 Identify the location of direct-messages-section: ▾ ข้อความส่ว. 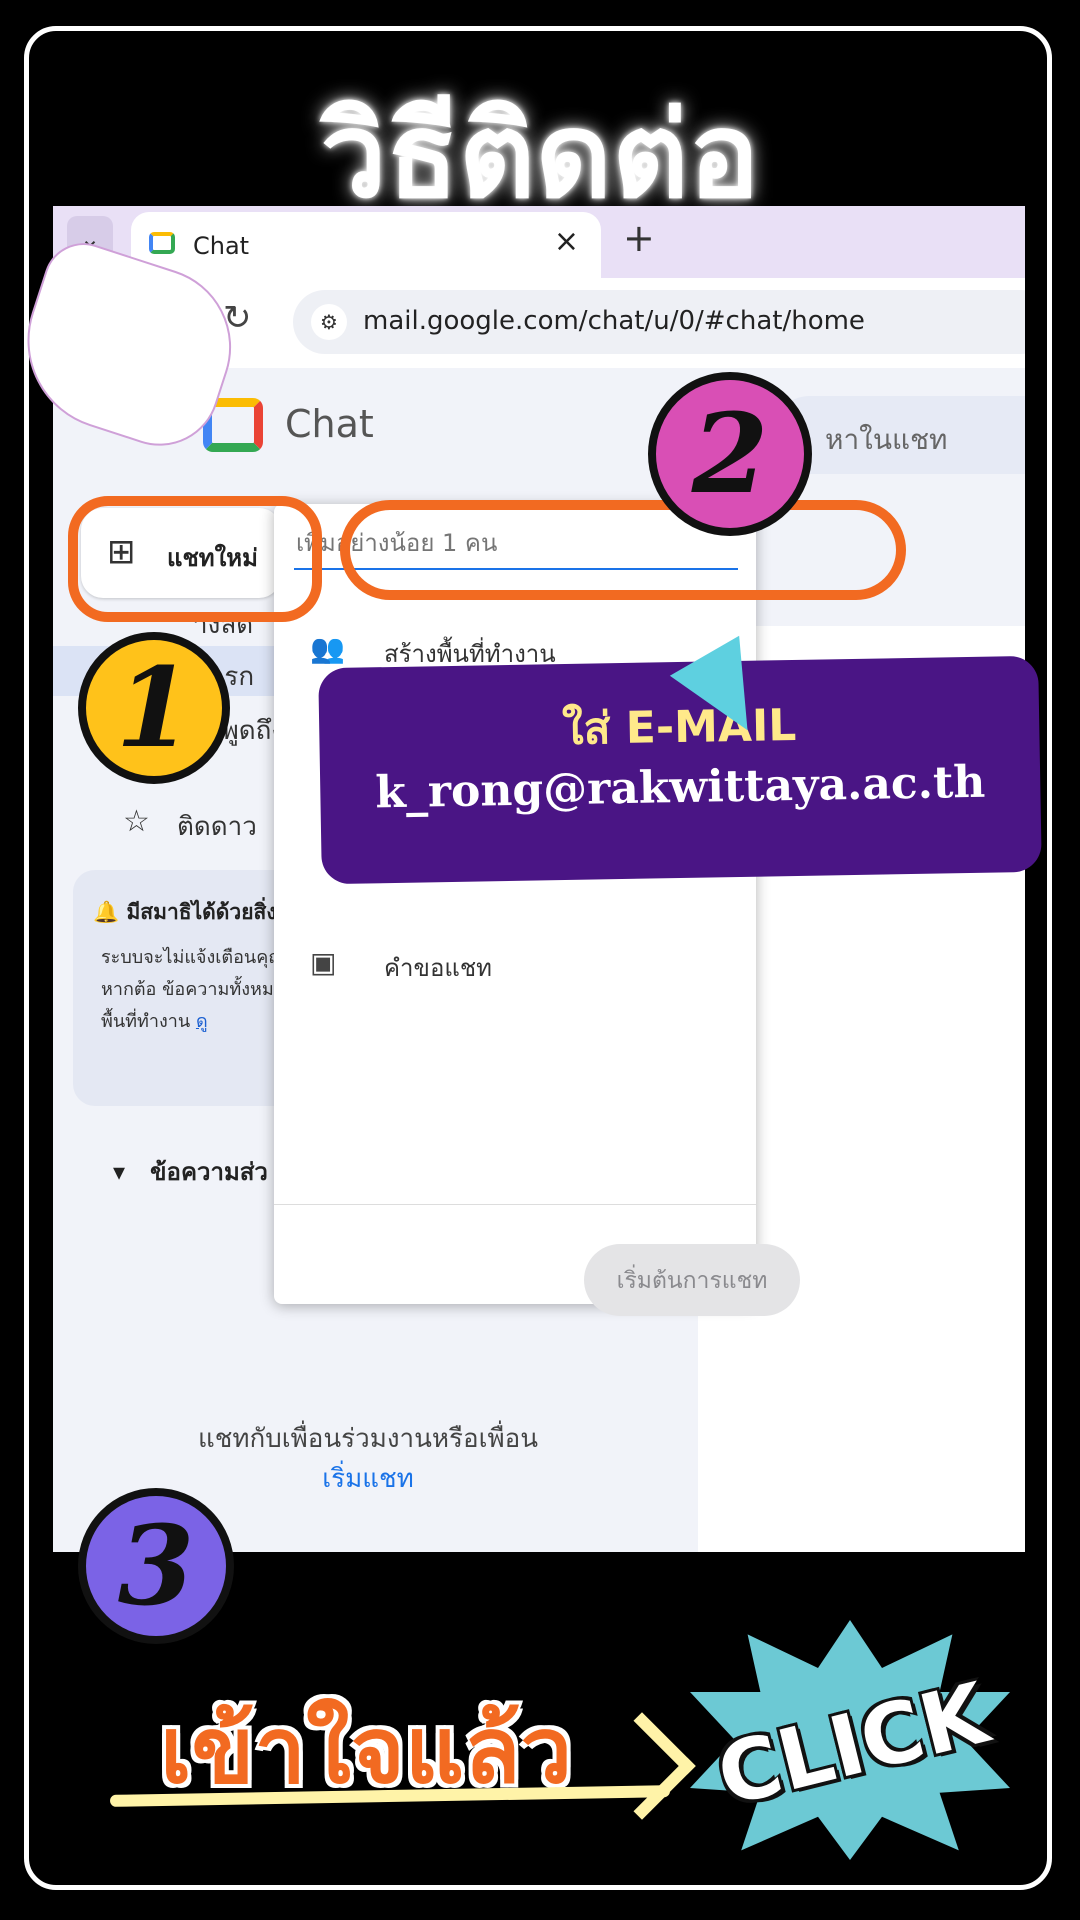
(190, 1171).